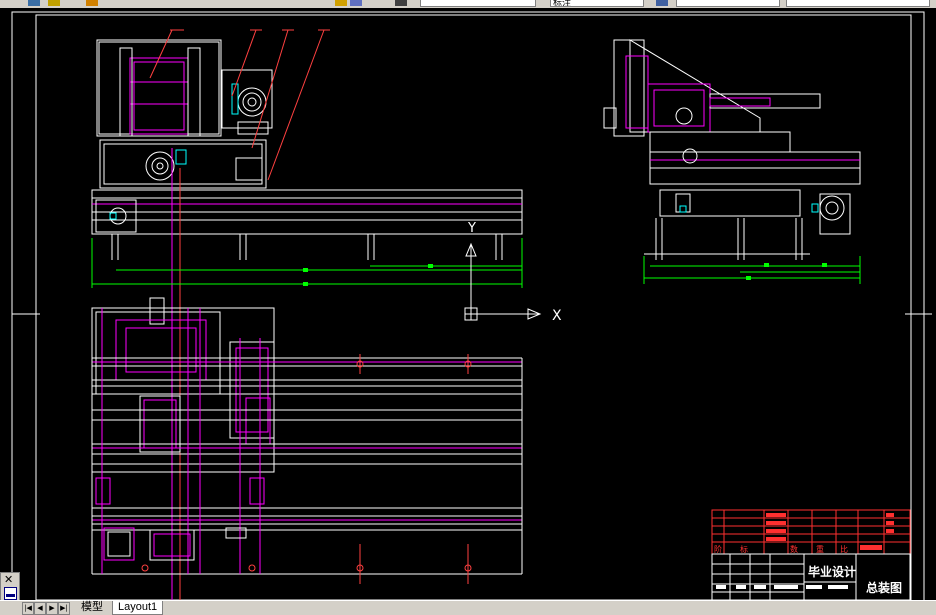 This screenshot has height=615, width=936. Describe the element at coordinates (662, 3) in the screenshot. I see `table-icon` at that location.